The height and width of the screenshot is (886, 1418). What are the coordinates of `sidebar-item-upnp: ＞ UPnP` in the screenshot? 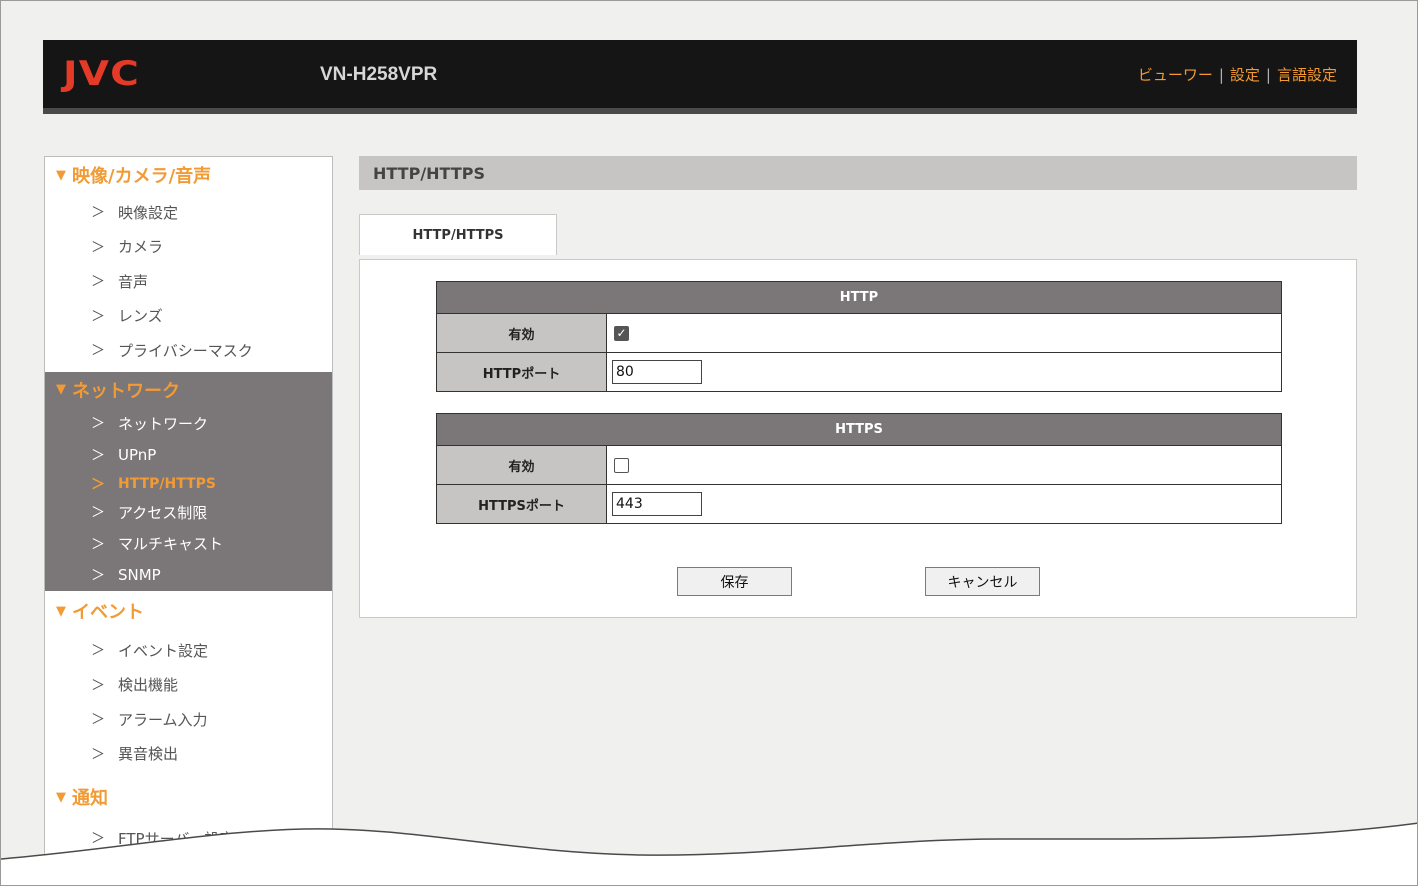 It's located at (188, 455).